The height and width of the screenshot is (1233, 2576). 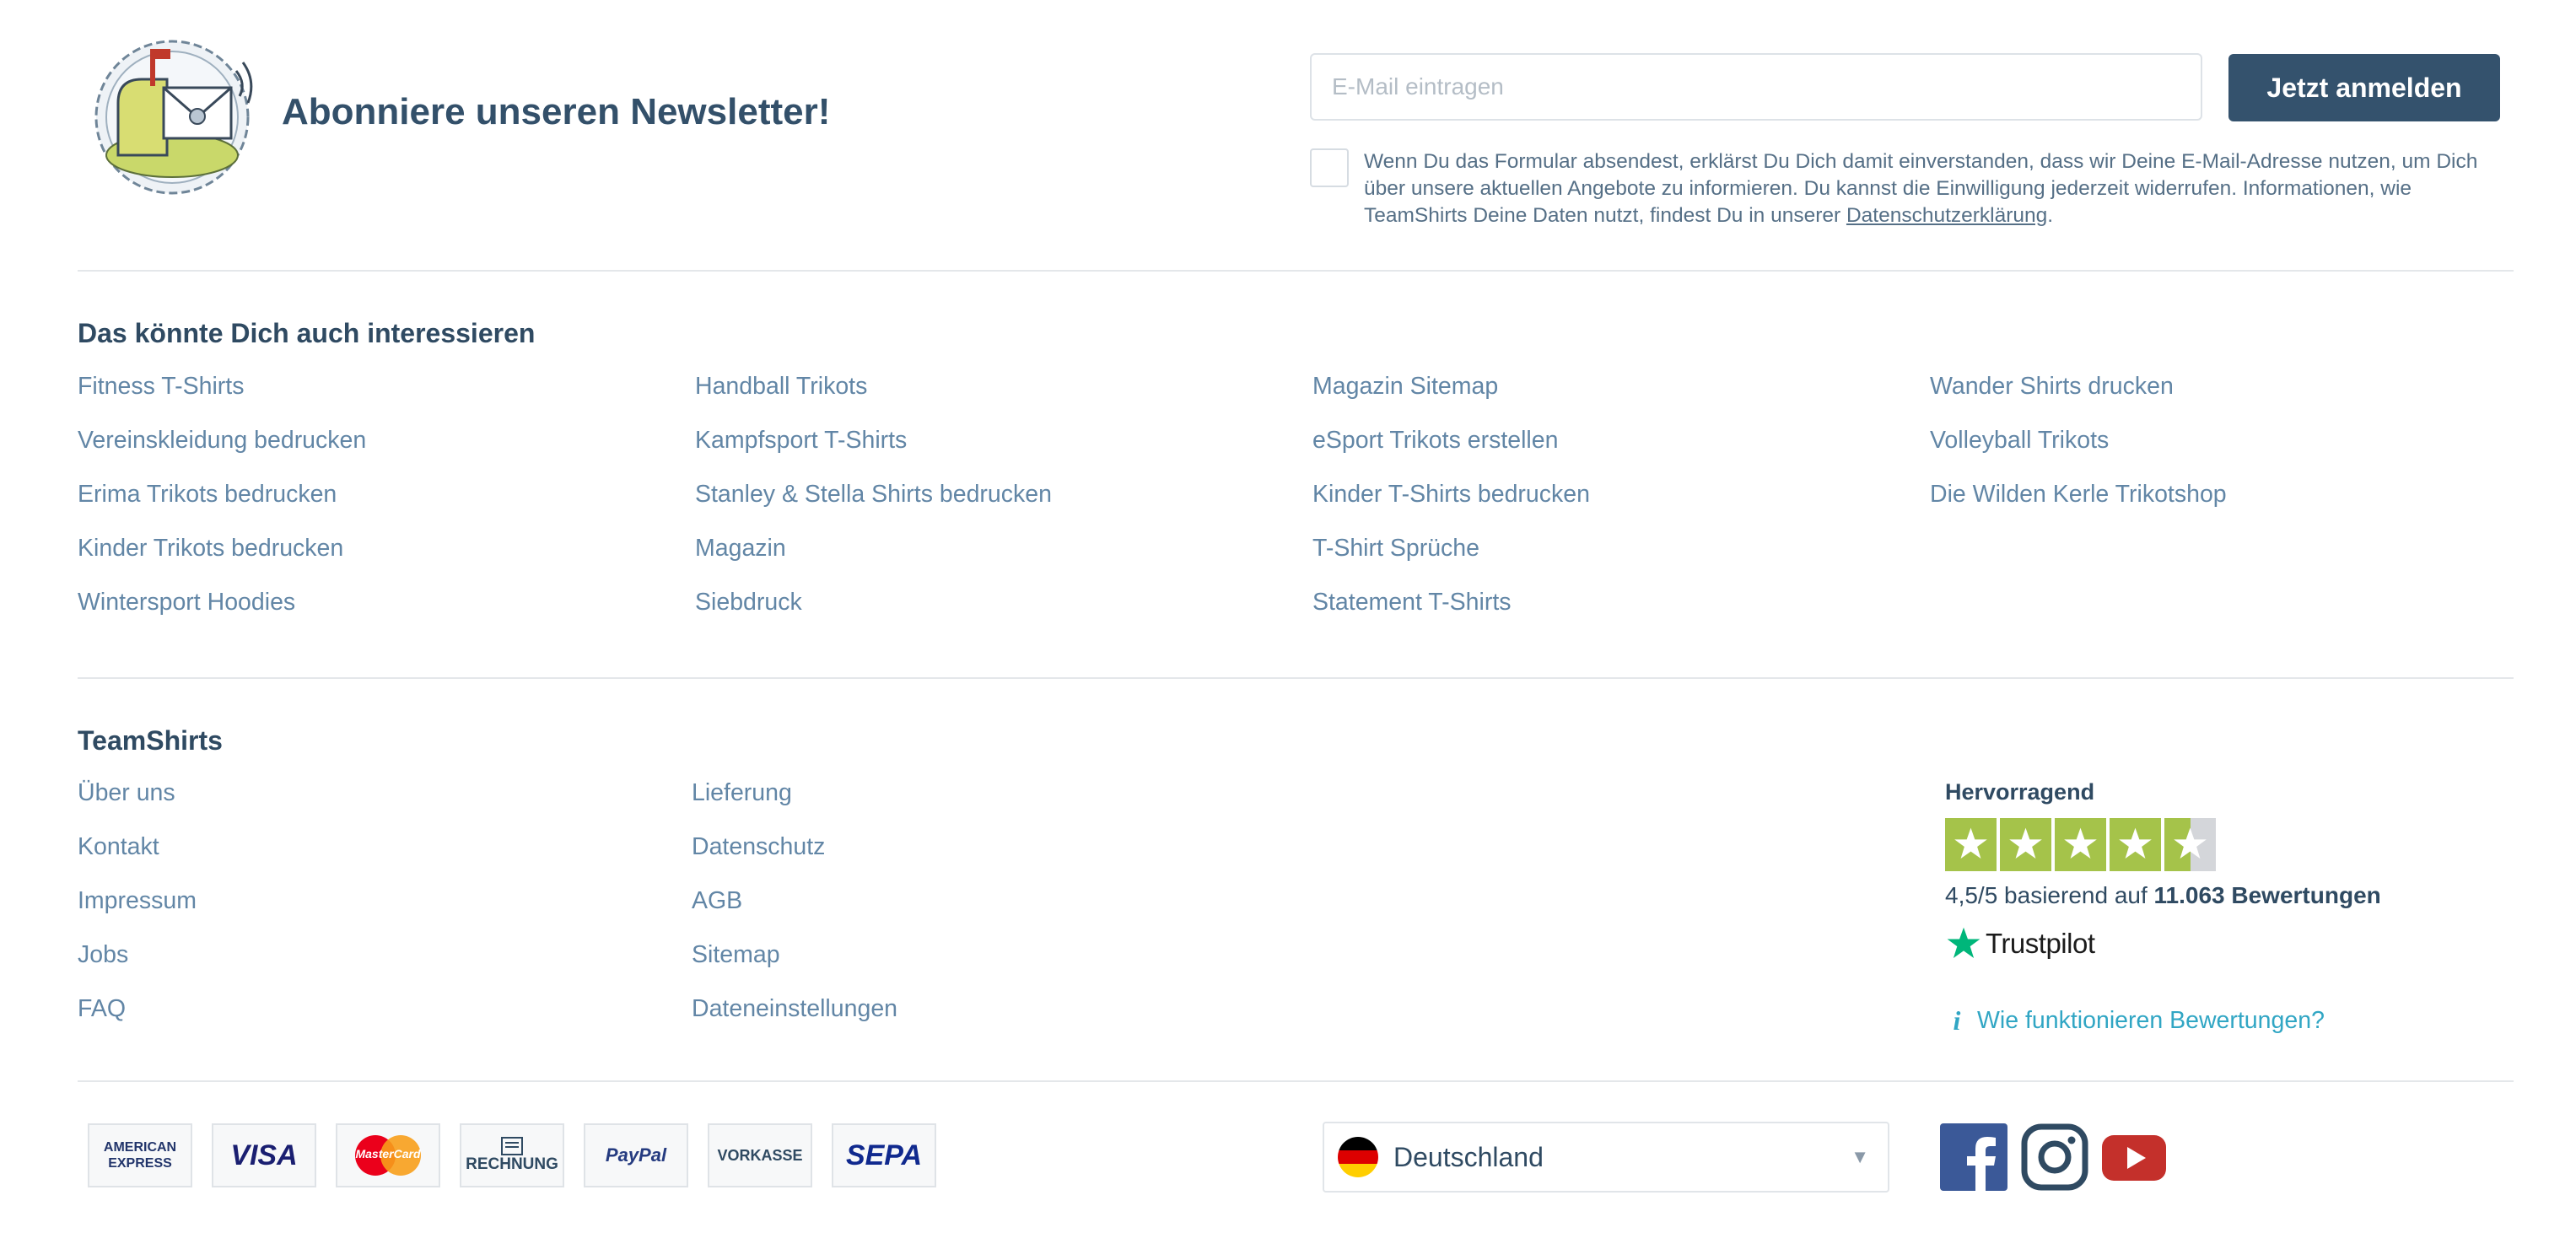 I want to click on email-field, so click(x=1756, y=87).